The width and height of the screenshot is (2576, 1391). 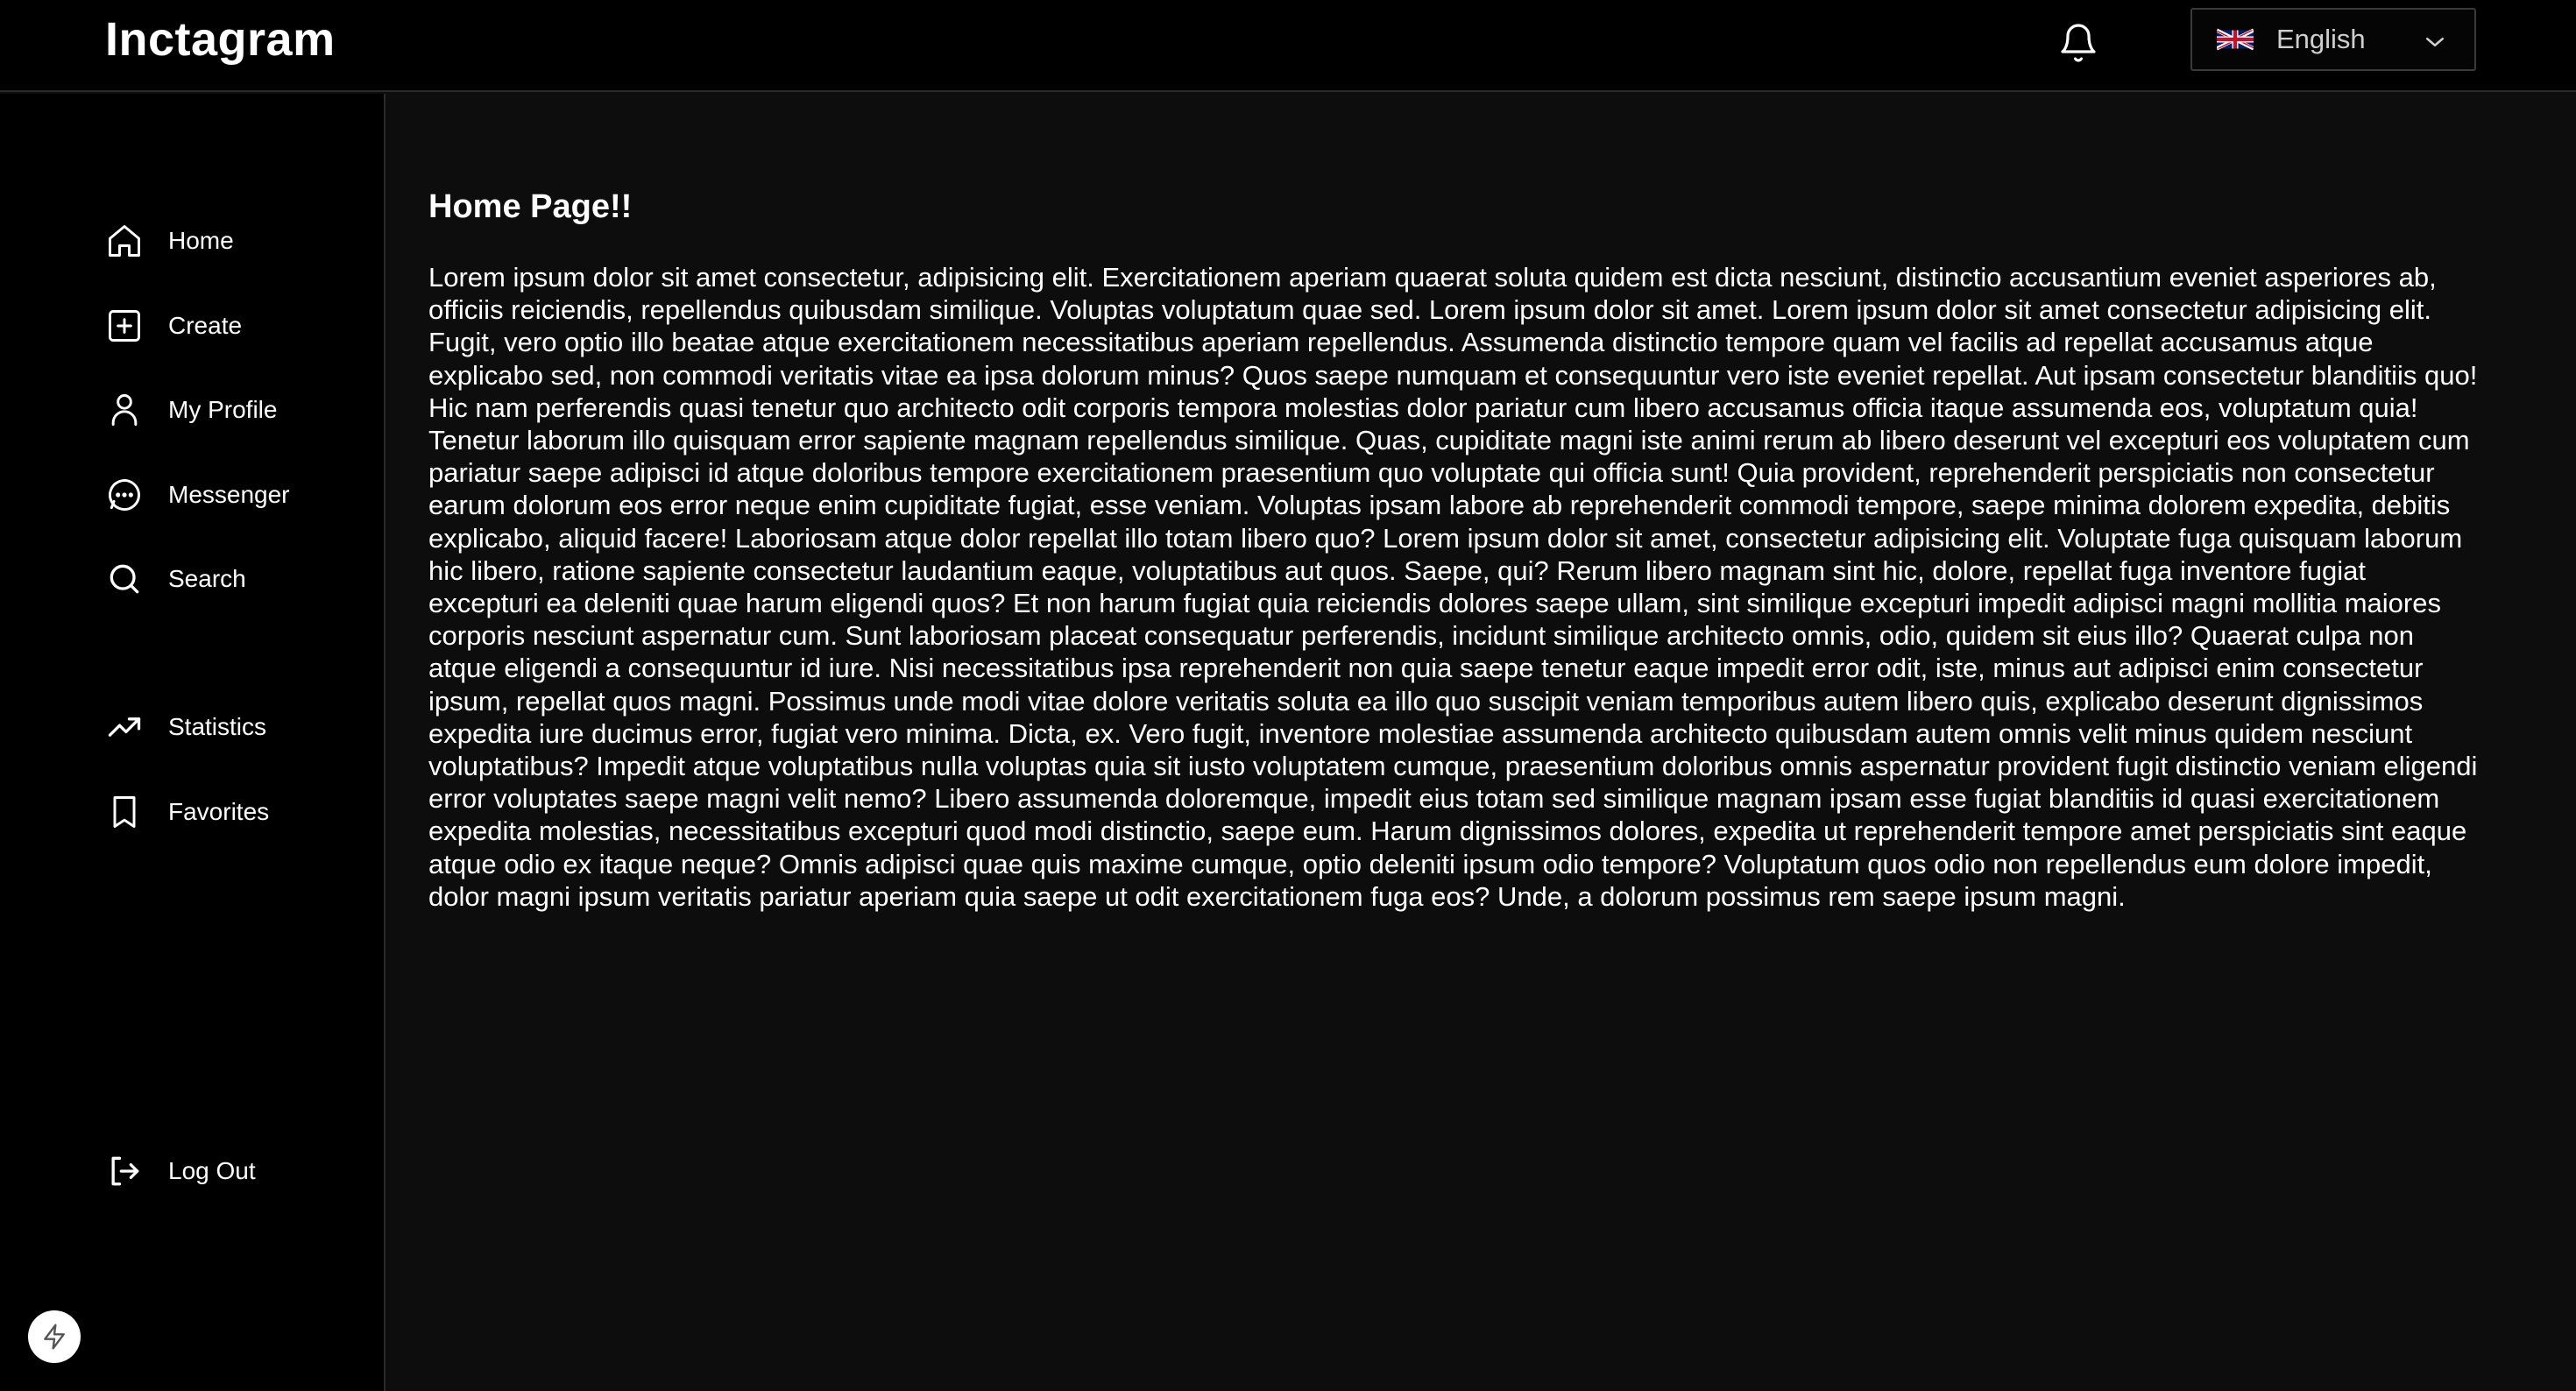 What do you see at coordinates (220, 39) in the screenshot?
I see `app-logo: Inctagram` at bounding box center [220, 39].